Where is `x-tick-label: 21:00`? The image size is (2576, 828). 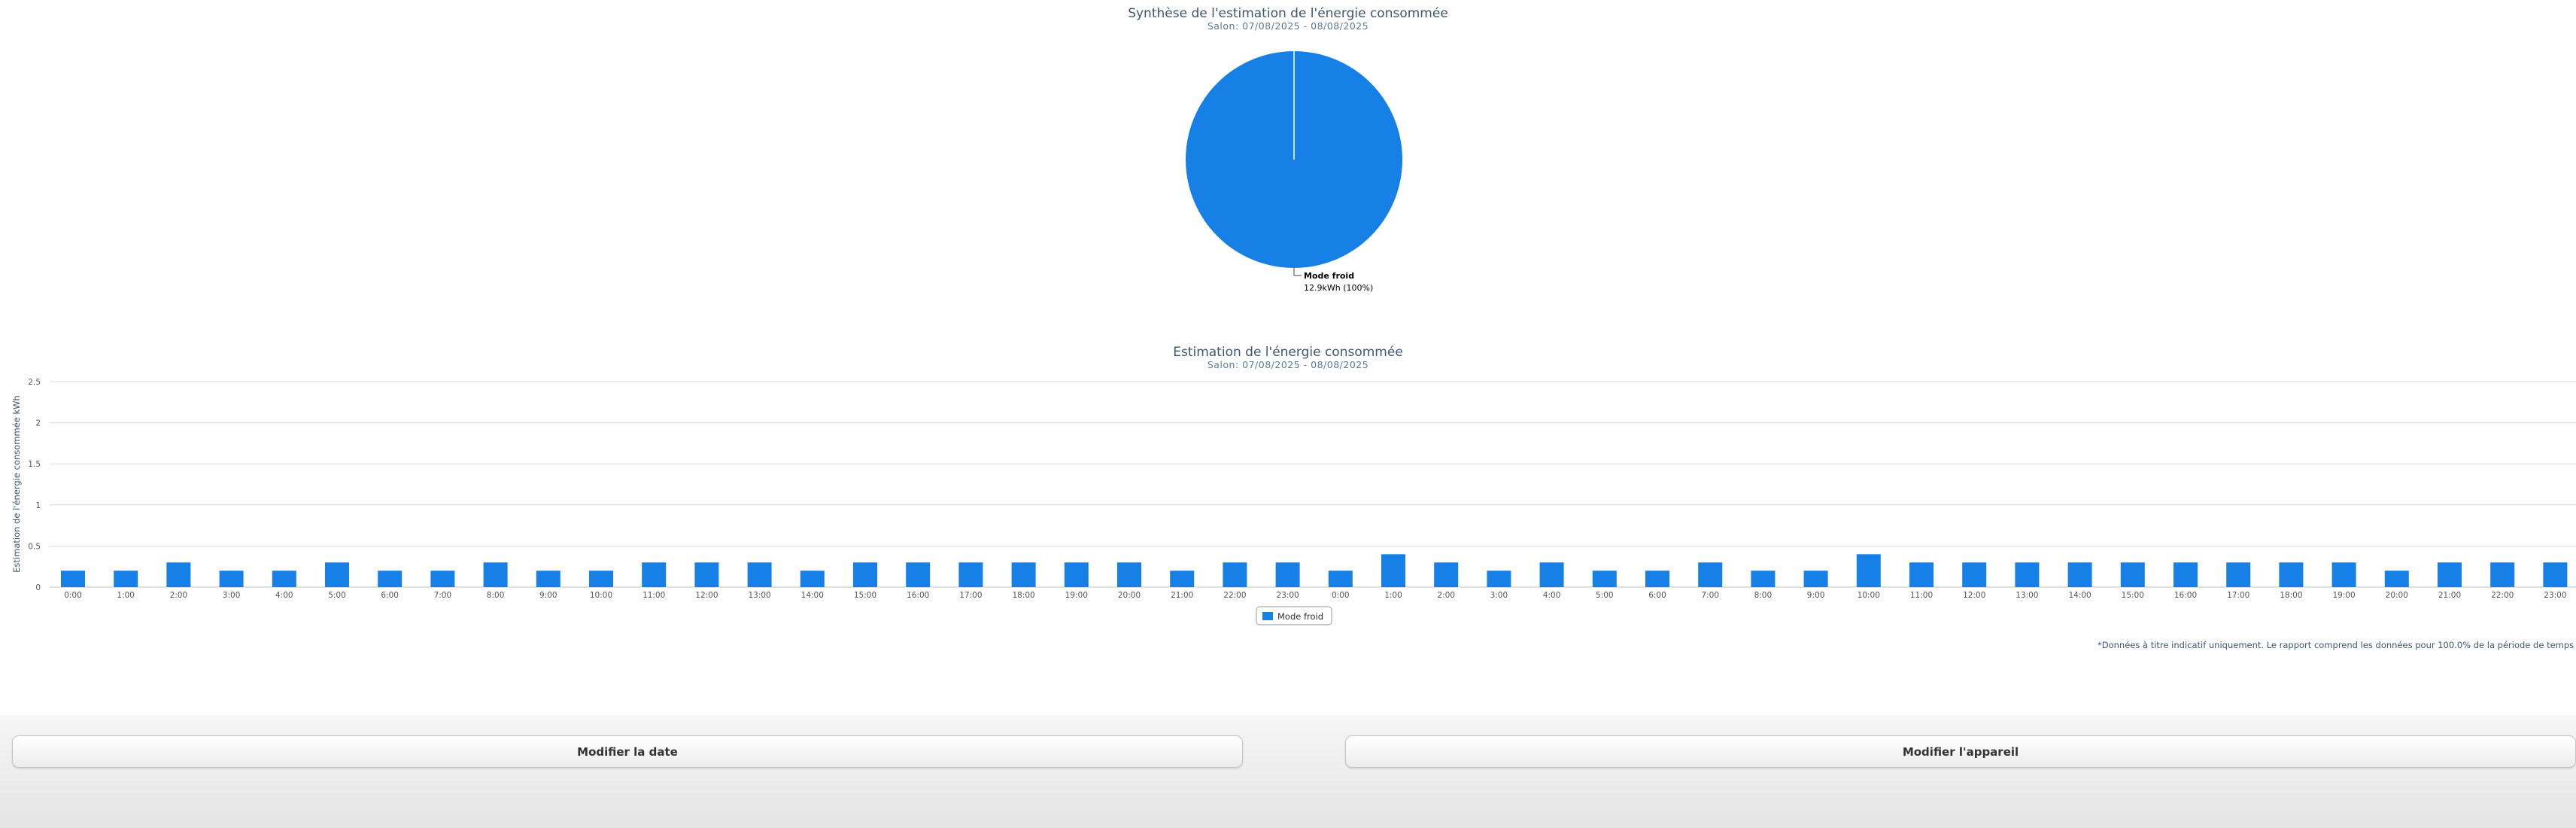 x-tick-label: 21:00 is located at coordinates (2450, 595).